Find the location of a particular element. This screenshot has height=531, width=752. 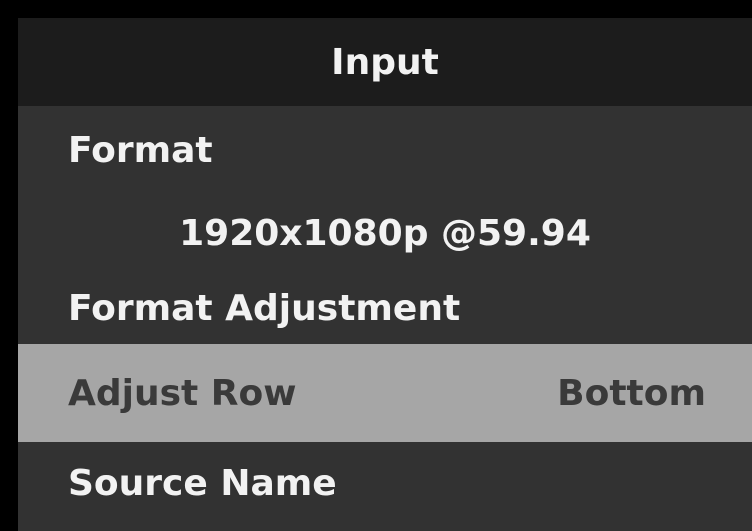

menu-item-format-adjustment: Format Adjustment is located at coordinates (385, 308).